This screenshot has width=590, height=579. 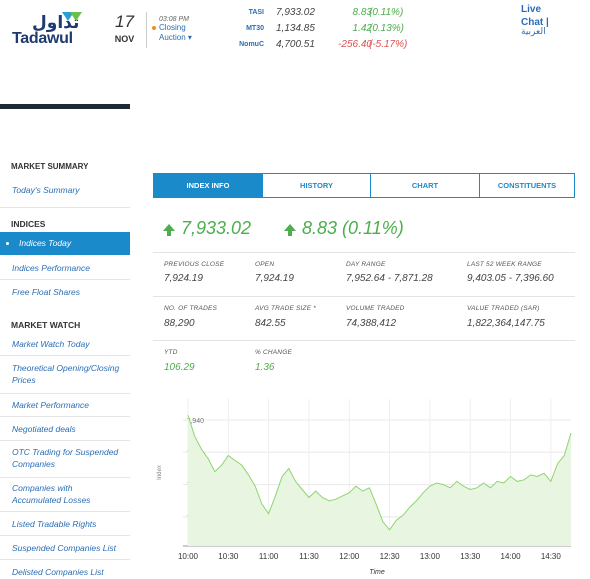 I want to click on index-change-display: 8.83 (0.11%), so click(x=344, y=228).